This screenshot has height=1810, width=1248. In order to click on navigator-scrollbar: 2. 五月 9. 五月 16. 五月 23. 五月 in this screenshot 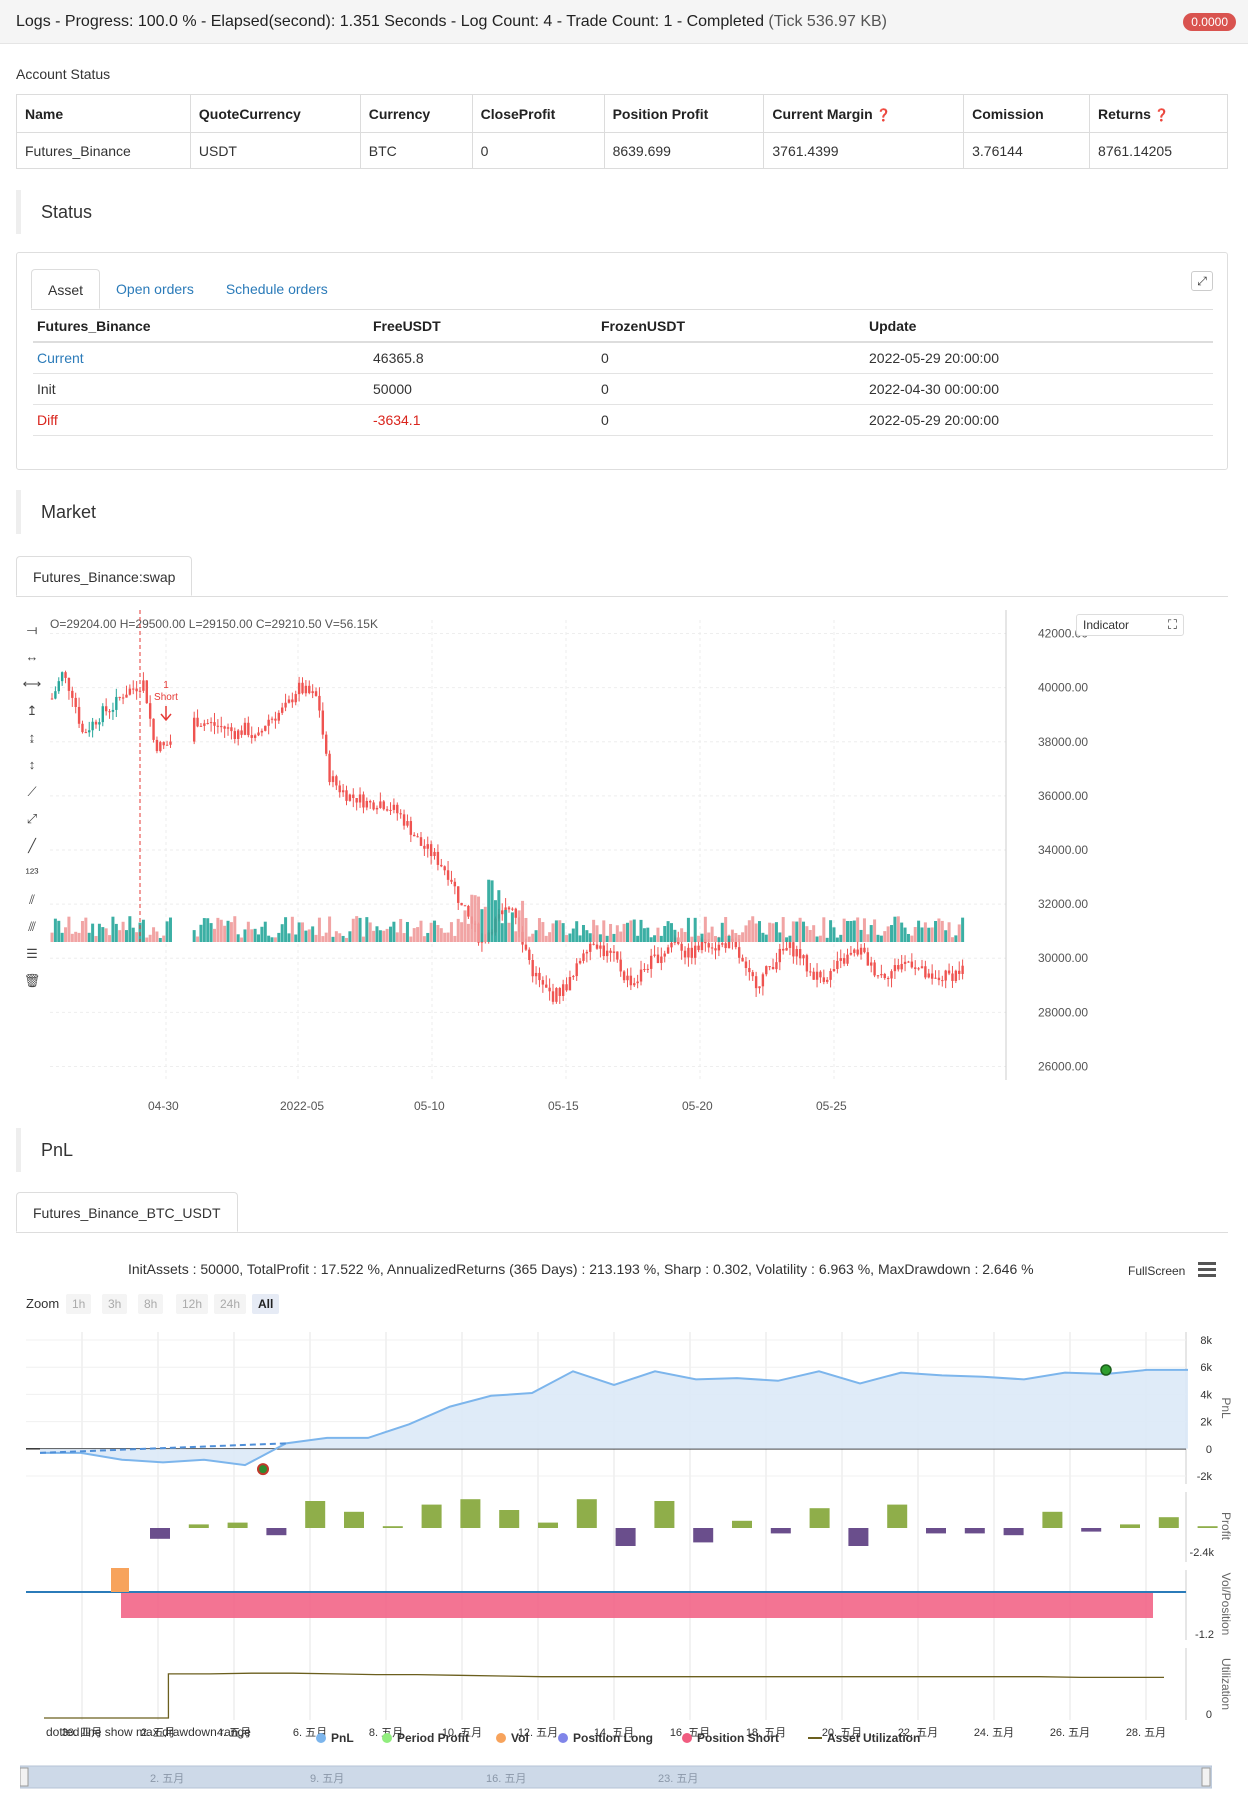, I will do `click(616, 1778)`.